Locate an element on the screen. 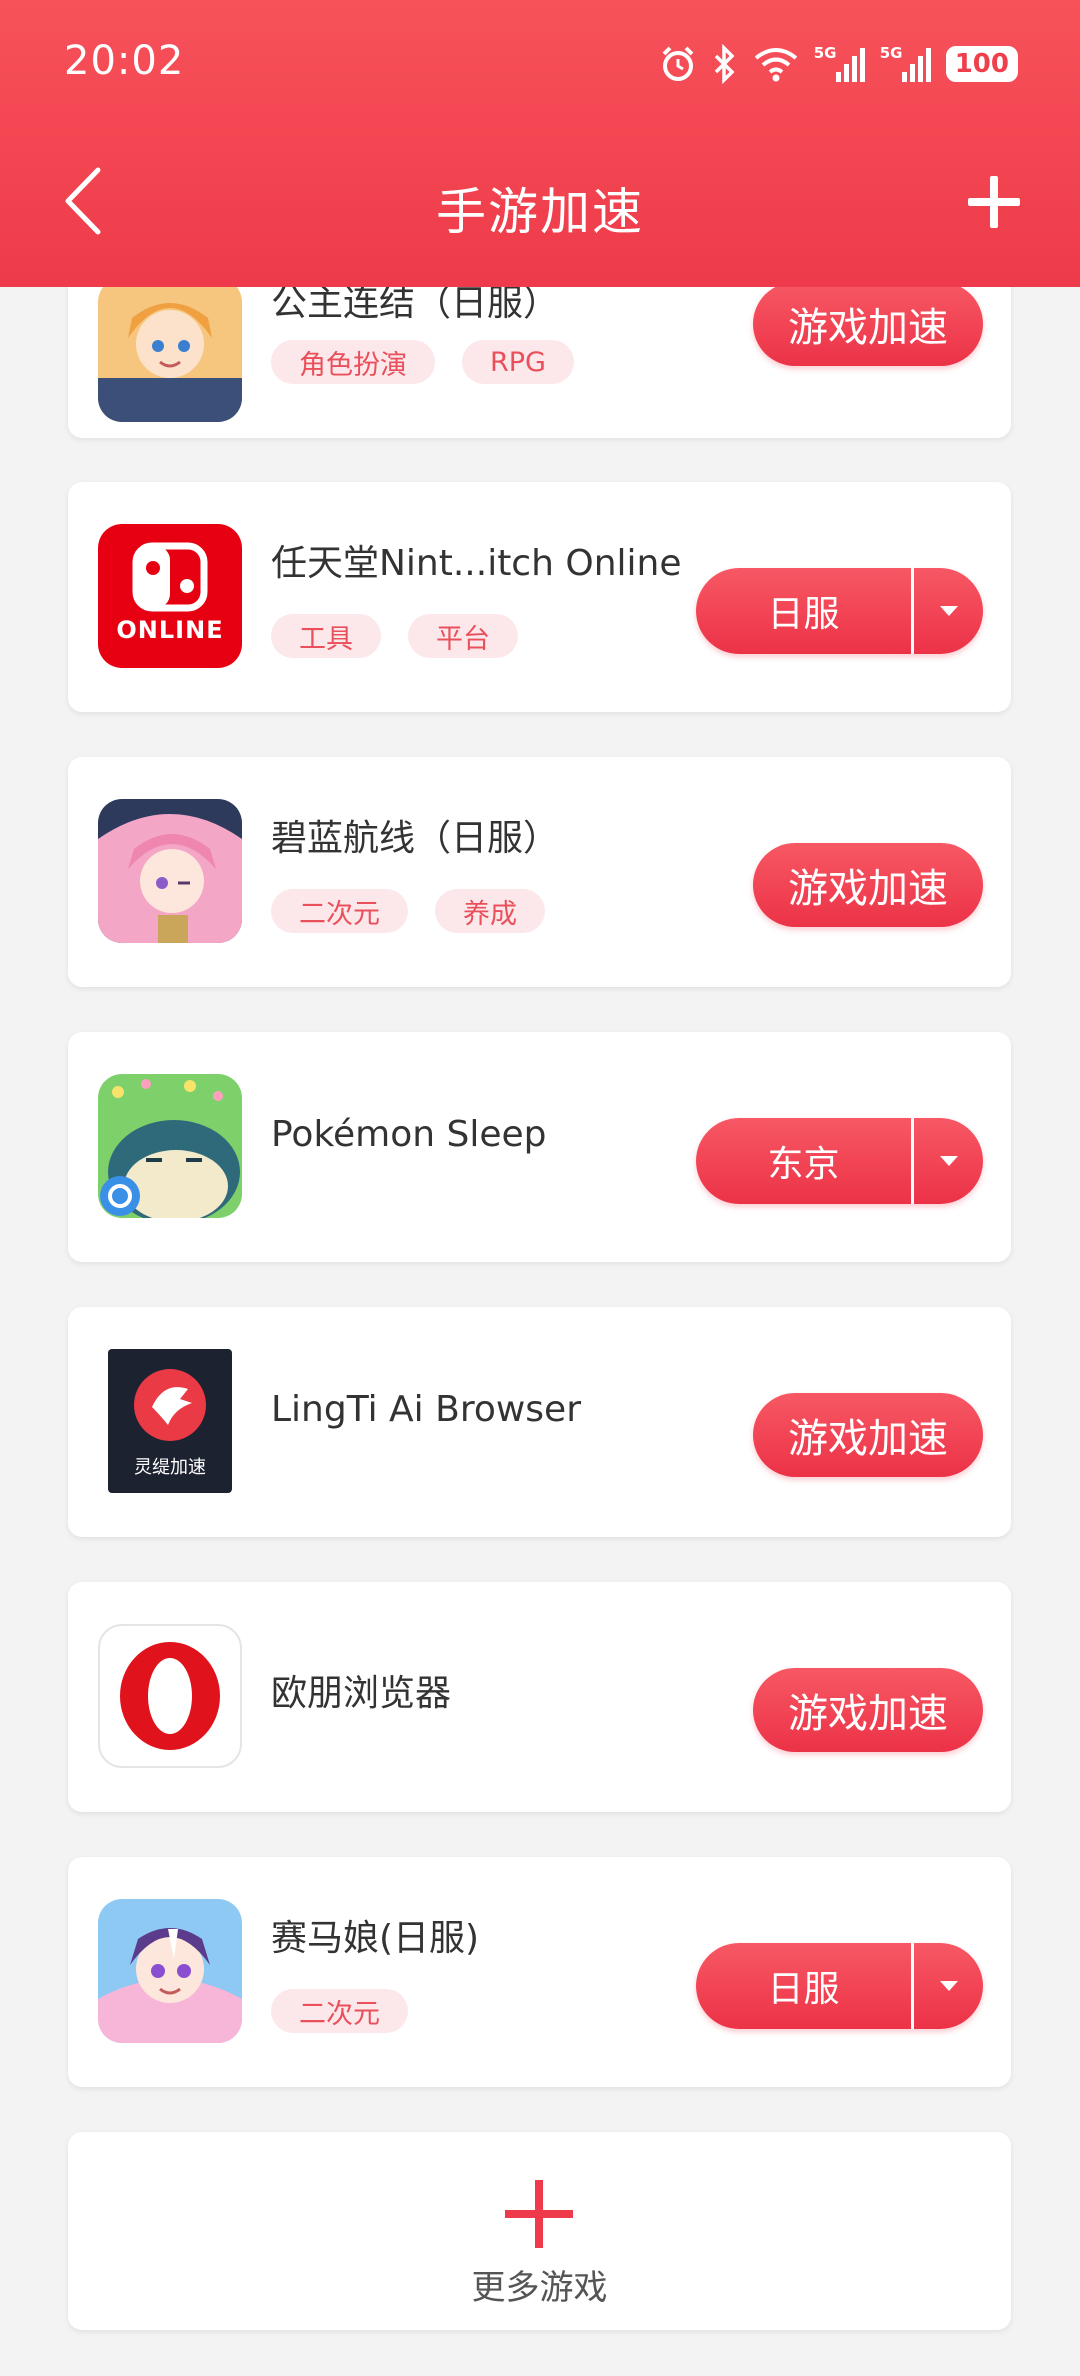 This screenshot has width=1080, height=2376. tag-list: 二次元 养成 is located at coordinates (408, 911).